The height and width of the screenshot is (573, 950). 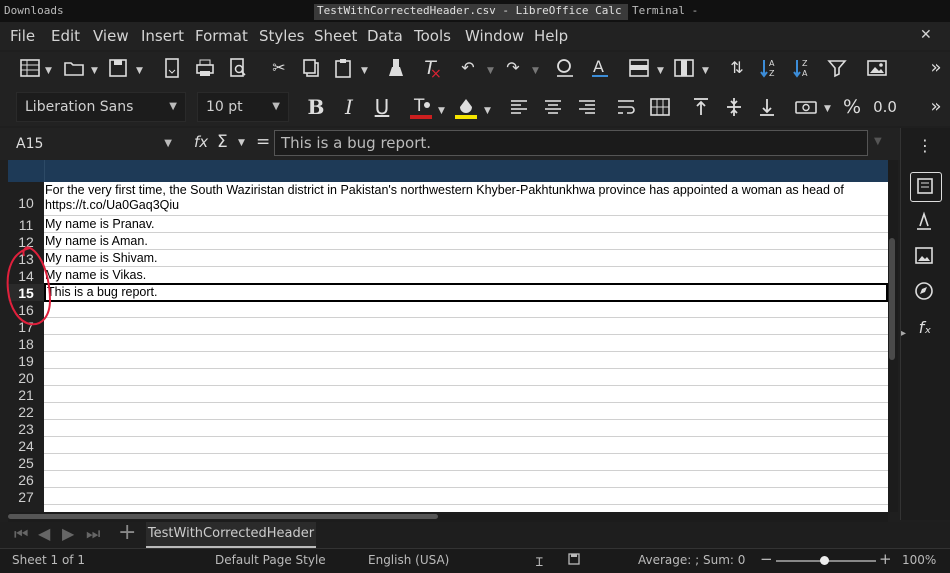 I want to click on row-header-10: 10, so click(x=26, y=199).